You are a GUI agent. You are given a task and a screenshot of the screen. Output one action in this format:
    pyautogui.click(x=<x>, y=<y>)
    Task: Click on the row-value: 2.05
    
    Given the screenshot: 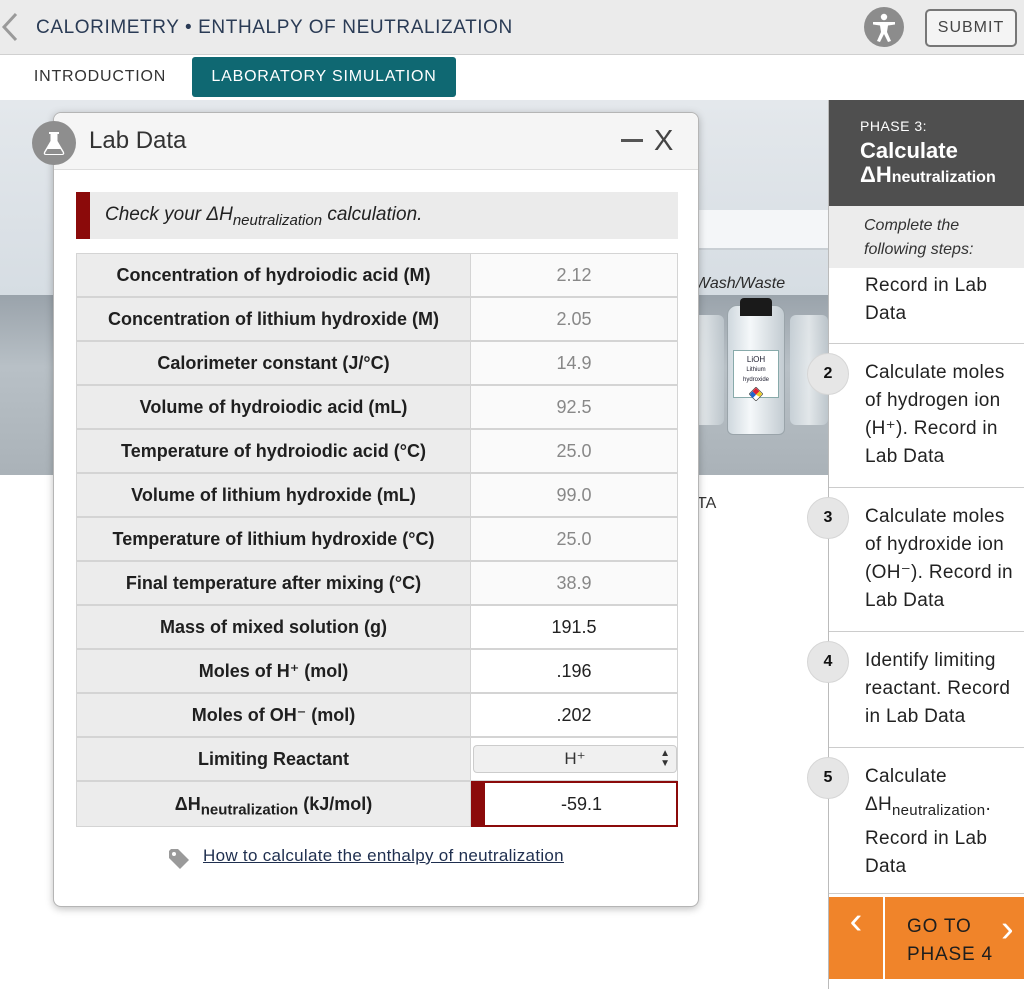 What is the action you would take?
    pyautogui.click(x=574, y=319)
    